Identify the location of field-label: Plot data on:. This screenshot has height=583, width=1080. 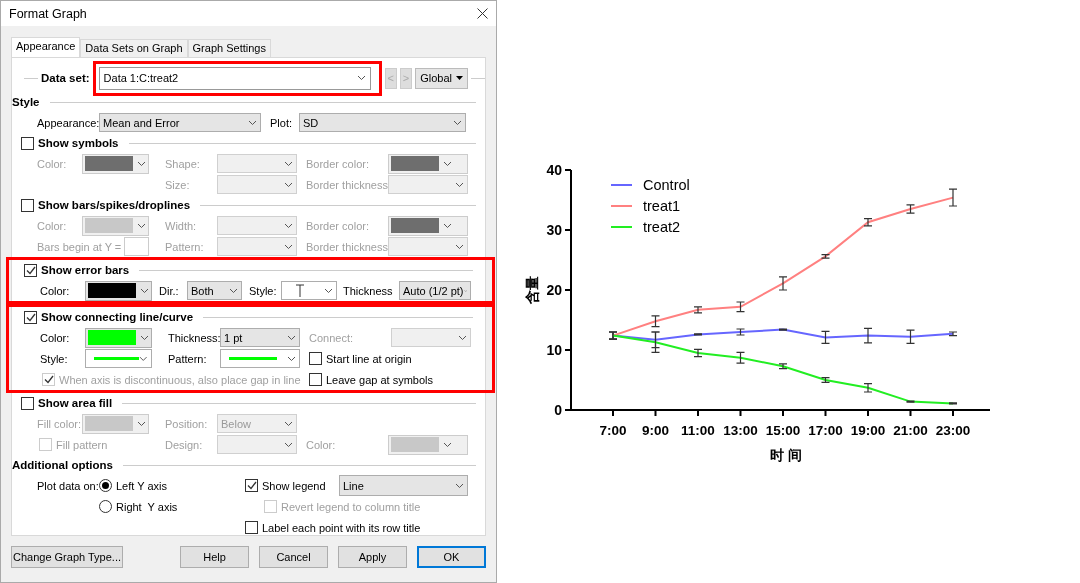
(68, 485).